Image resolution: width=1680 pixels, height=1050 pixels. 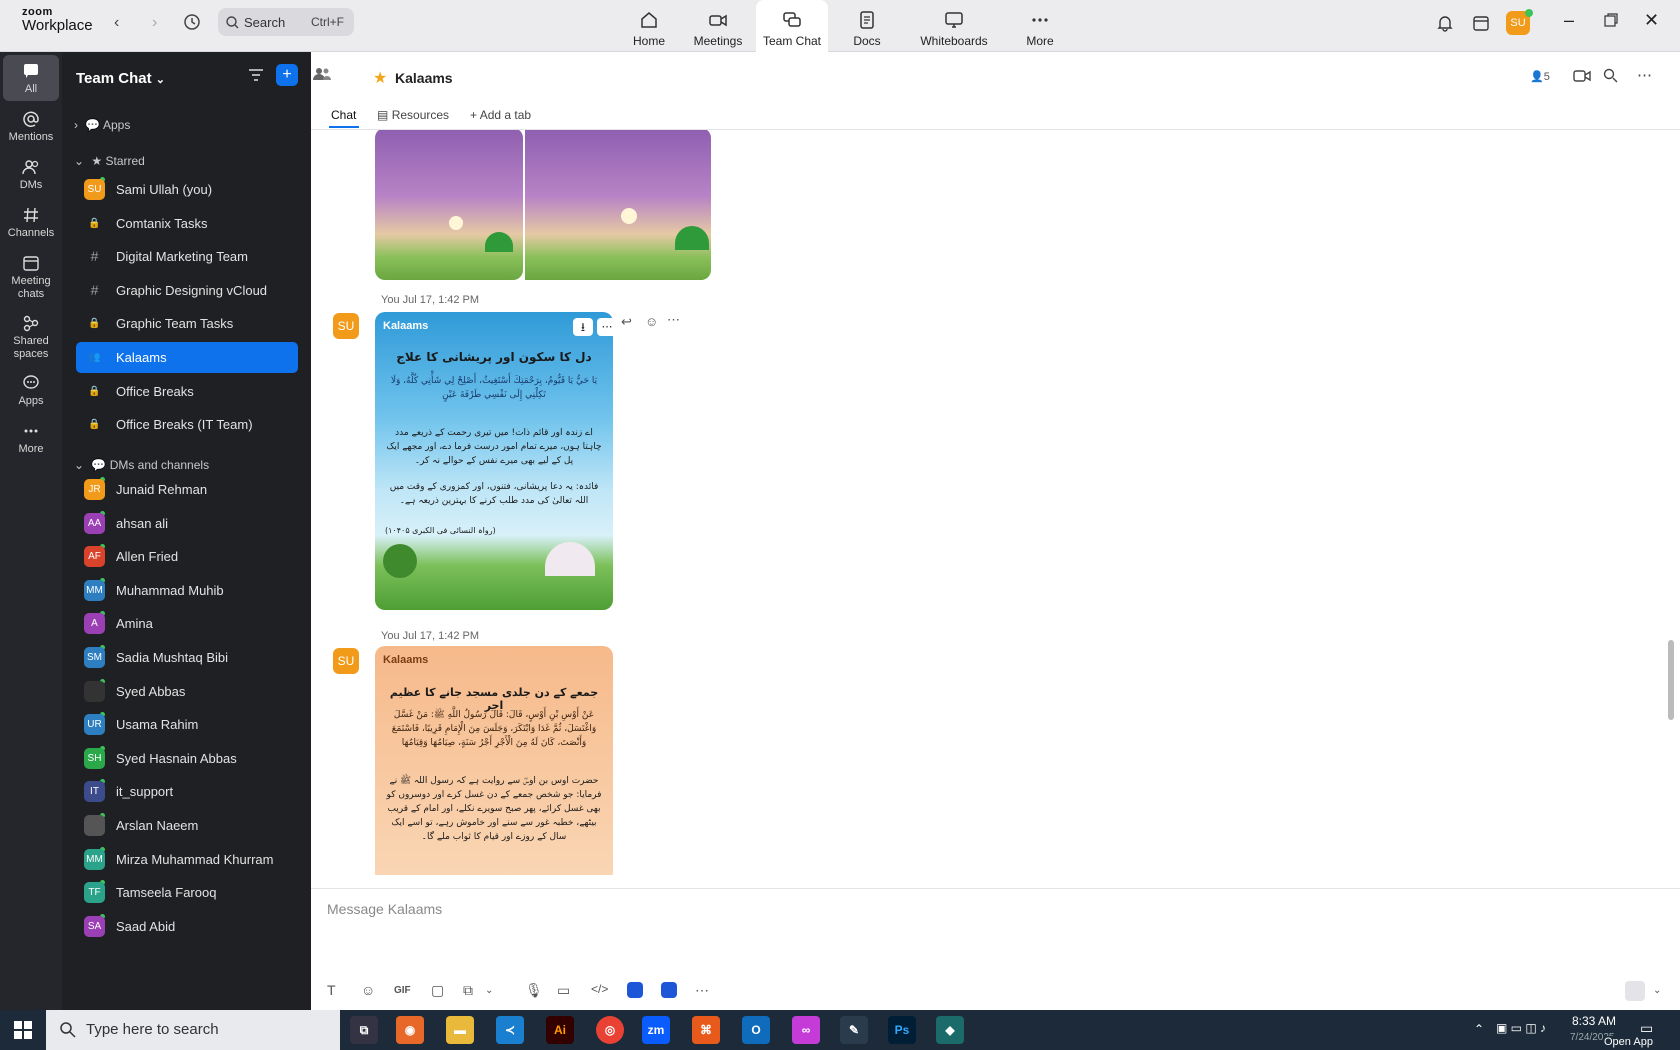 I want to click on tab-home: Home, so click(x=649, y=26).